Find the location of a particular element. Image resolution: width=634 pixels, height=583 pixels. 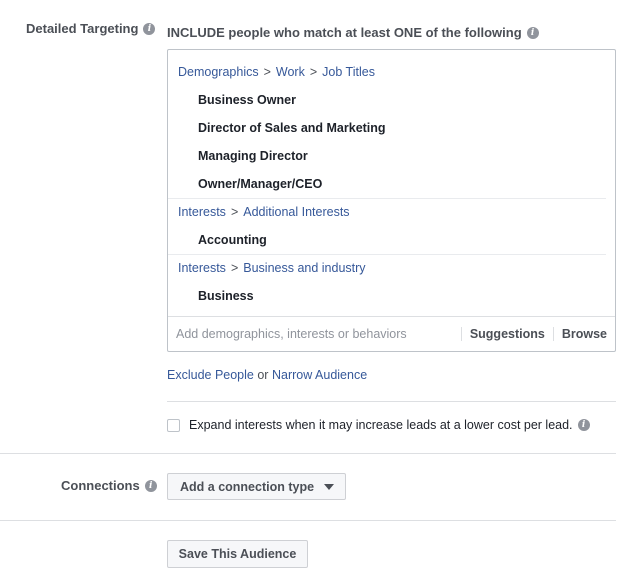

save-audience-button: Save This Audience is located at coordinates (237, 554).